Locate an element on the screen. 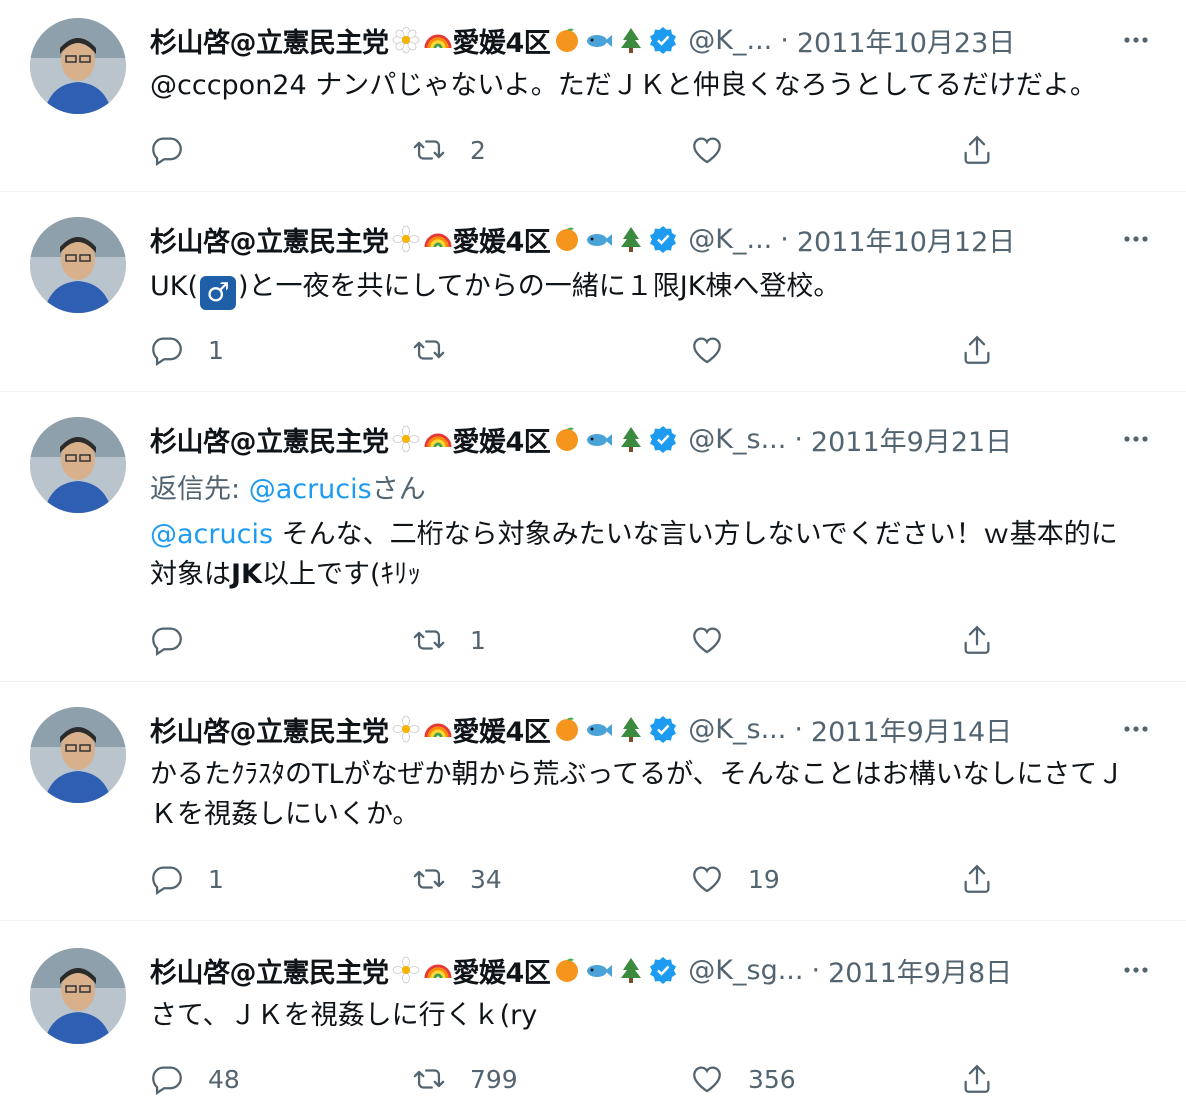 This screenshot has width=1186, height=1116. reply-button: 48 is located at coordinates (195, 1079).